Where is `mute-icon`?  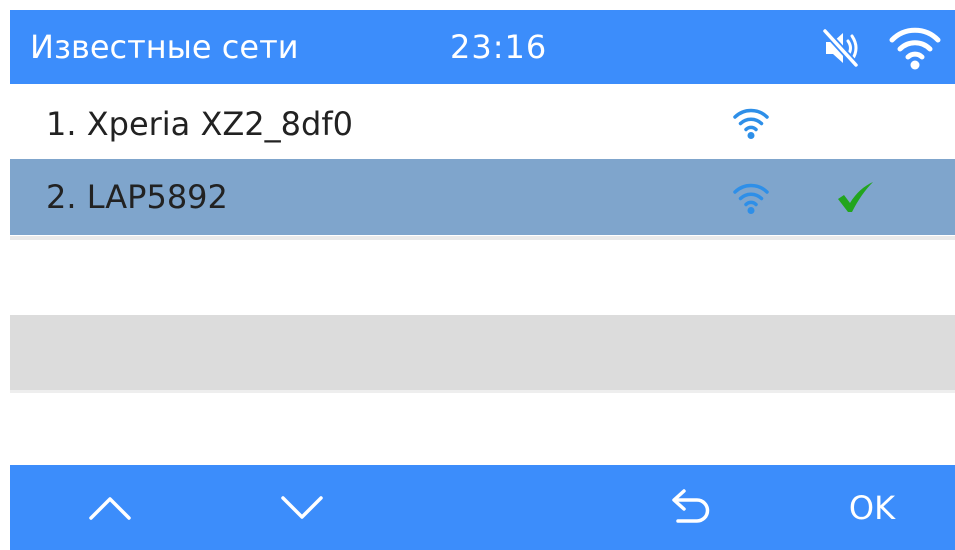 mute-icon is located at coordinates (840, 48).